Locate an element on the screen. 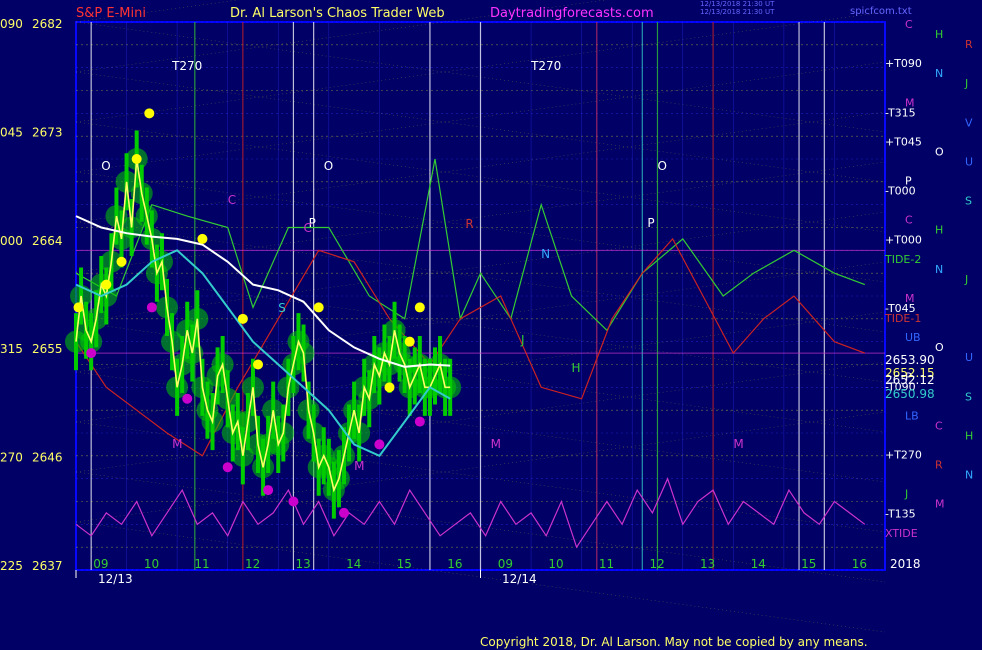 This screenshot has height=650, width=982. right-label: -T315 is located at coordinates (900, 112).